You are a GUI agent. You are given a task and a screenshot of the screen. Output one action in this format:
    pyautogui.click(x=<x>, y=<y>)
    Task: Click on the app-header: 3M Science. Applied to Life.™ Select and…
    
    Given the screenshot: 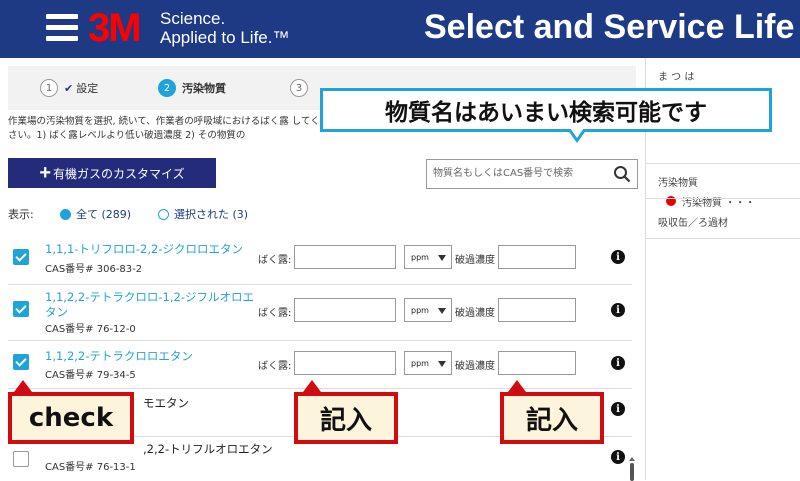 What is the action you would take?
    pyautogui.click(x=400, y=29)
    